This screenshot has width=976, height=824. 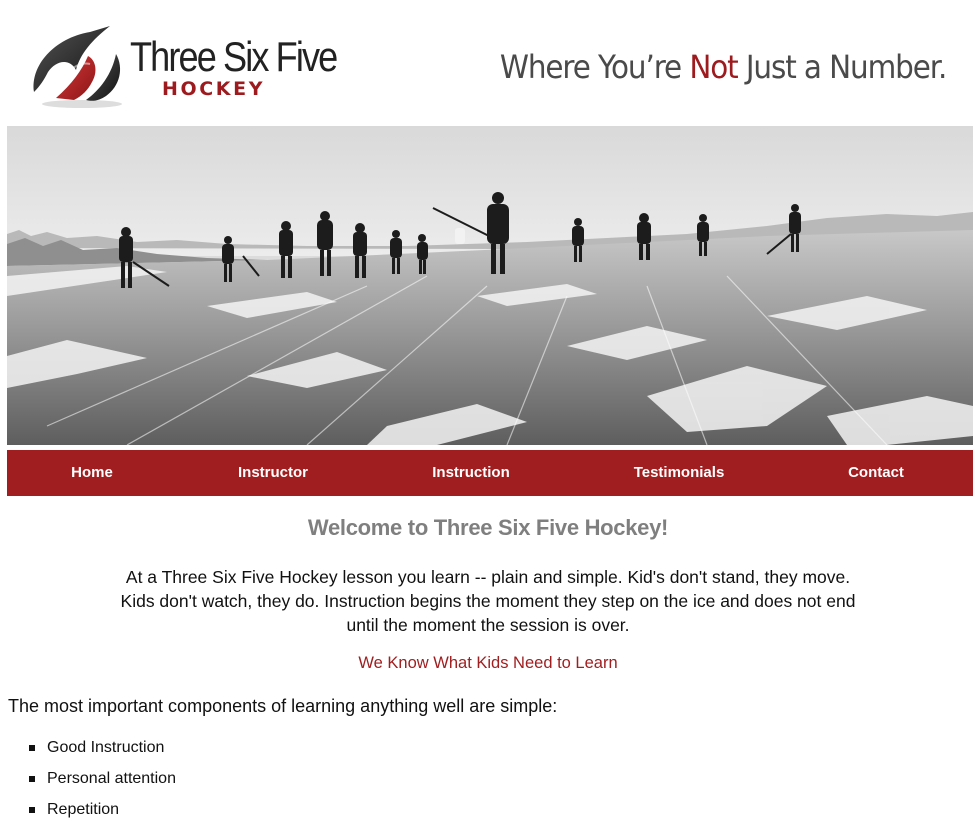 I want to click on tagline-end: Just a Number., so click(x=842, y=67).